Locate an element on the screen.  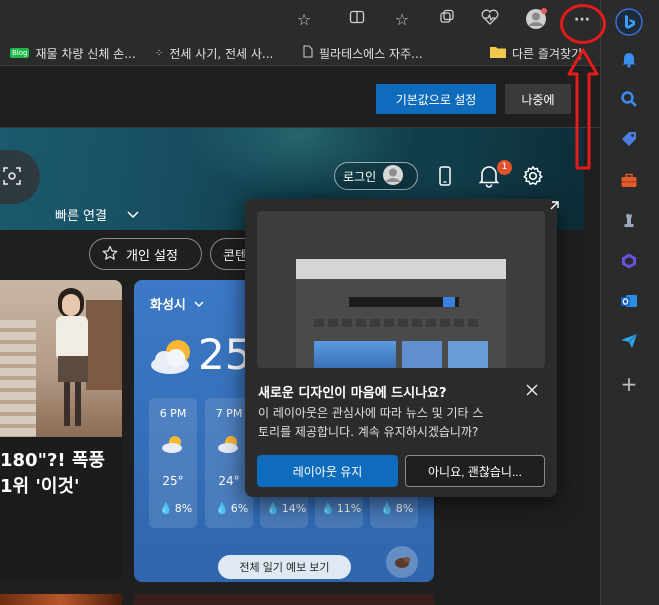
annotation-circle is located at coordinates (583, 24).